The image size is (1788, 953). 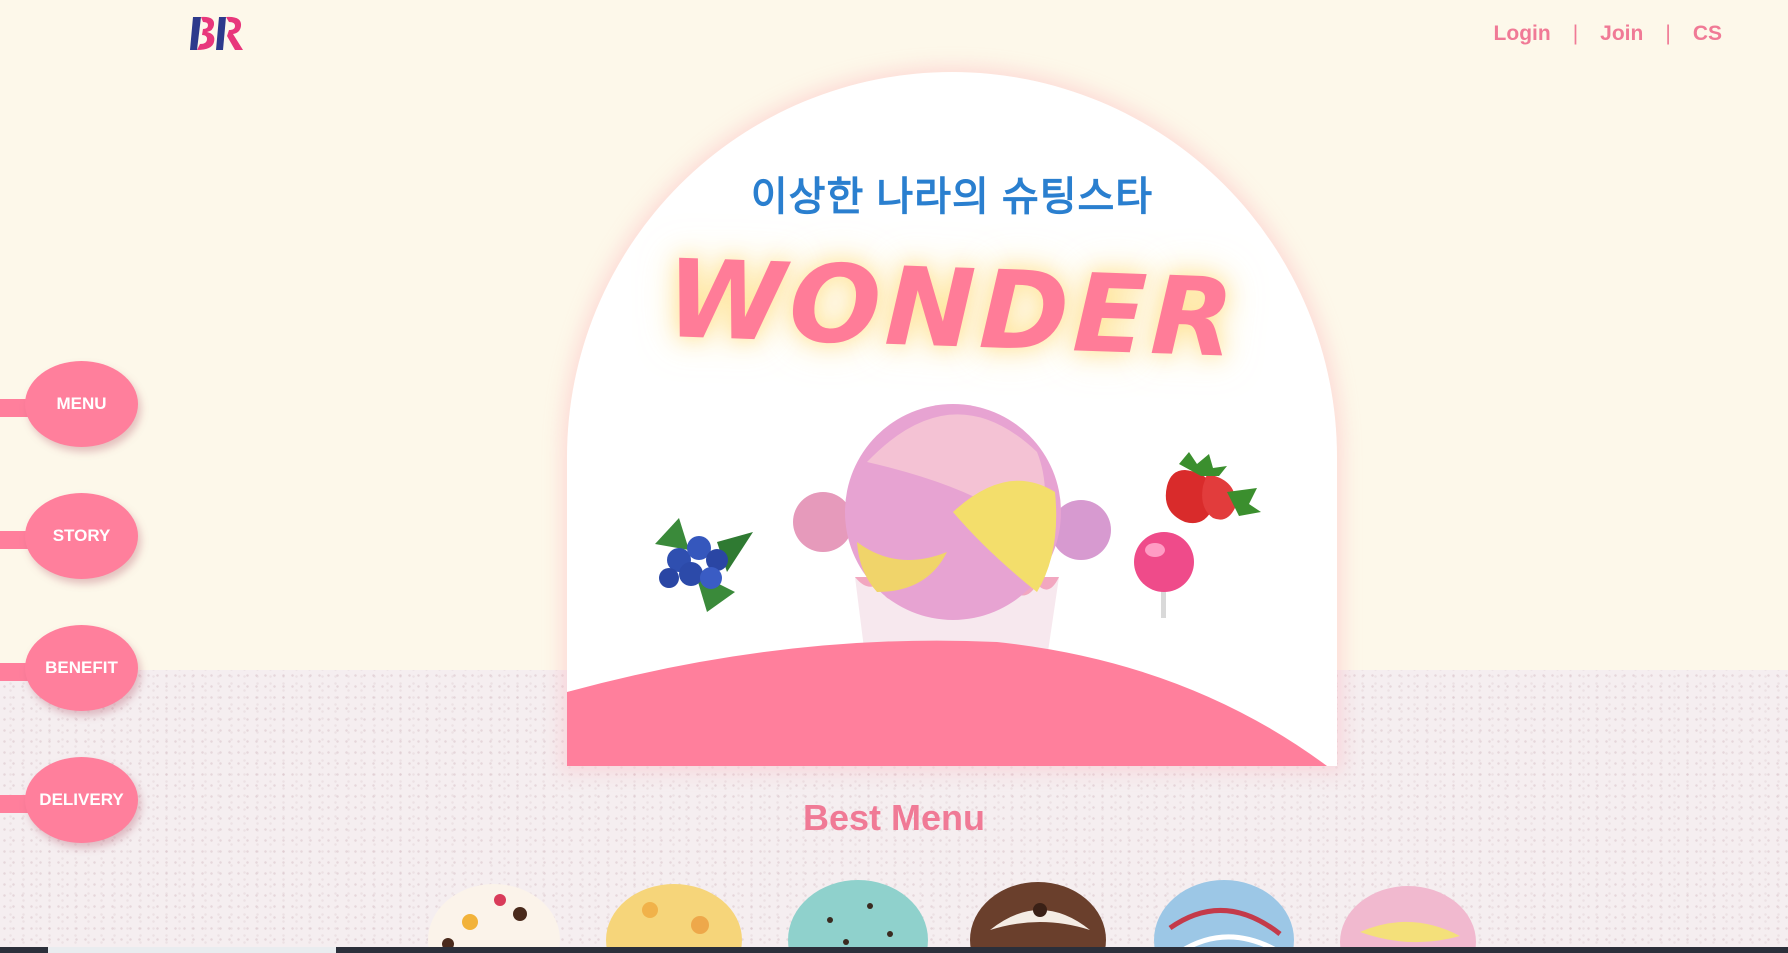 What do you see at coordinates (947, 703) in the screenshot?
I see `pink-hill` at bounding box center [947, 703].